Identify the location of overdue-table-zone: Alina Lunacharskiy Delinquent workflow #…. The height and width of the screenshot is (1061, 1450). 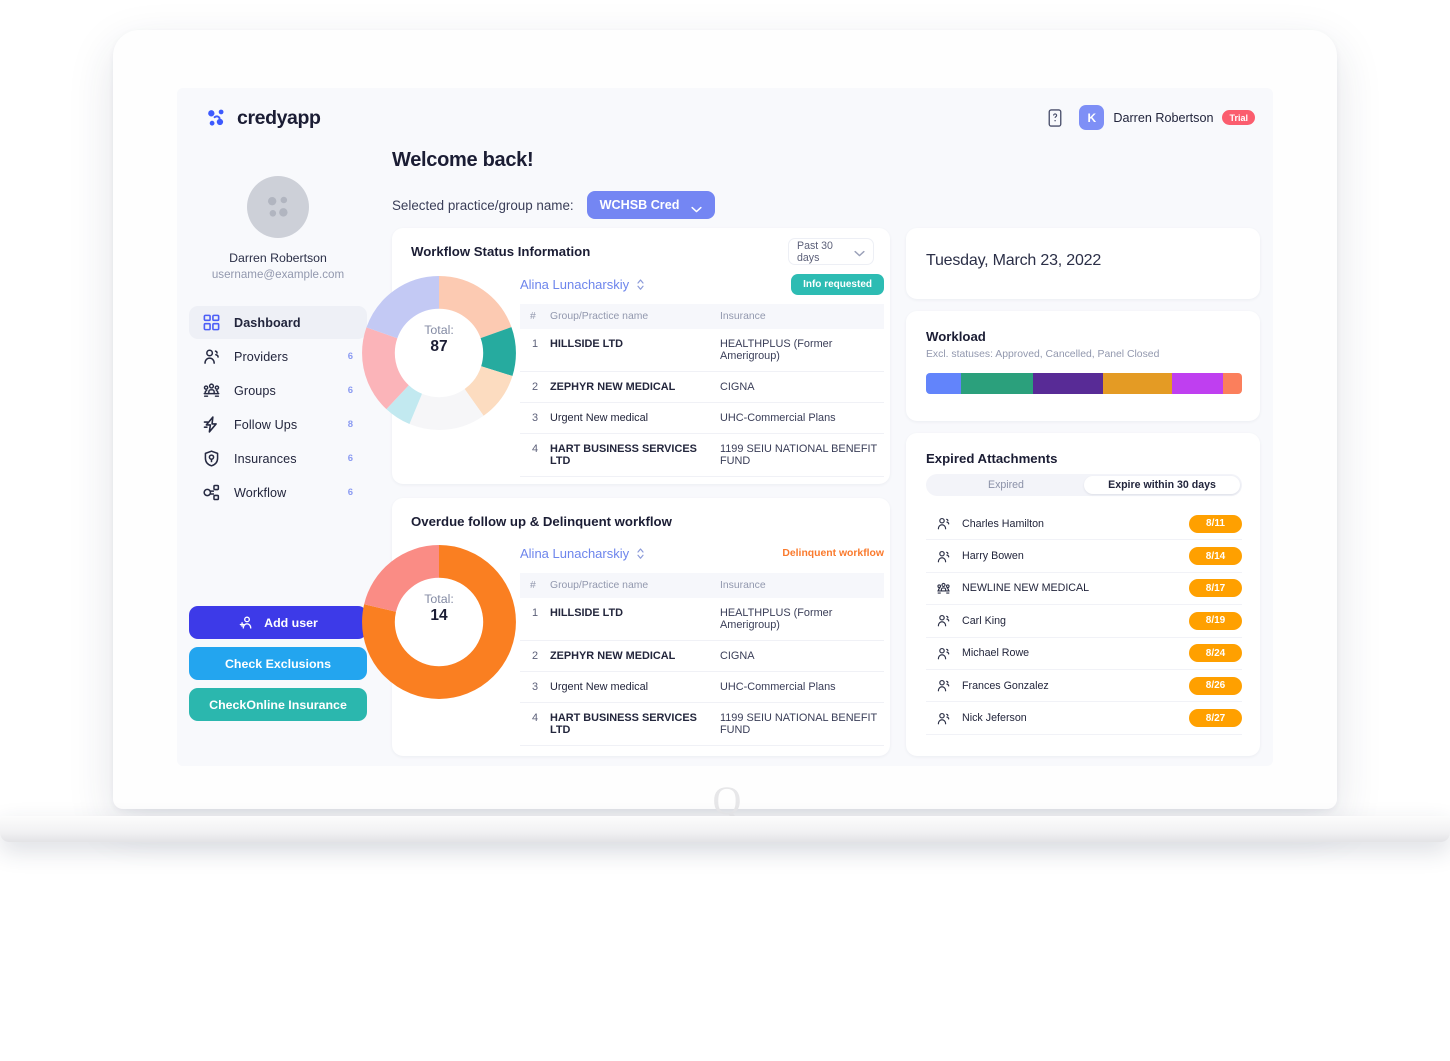
(702, 644).